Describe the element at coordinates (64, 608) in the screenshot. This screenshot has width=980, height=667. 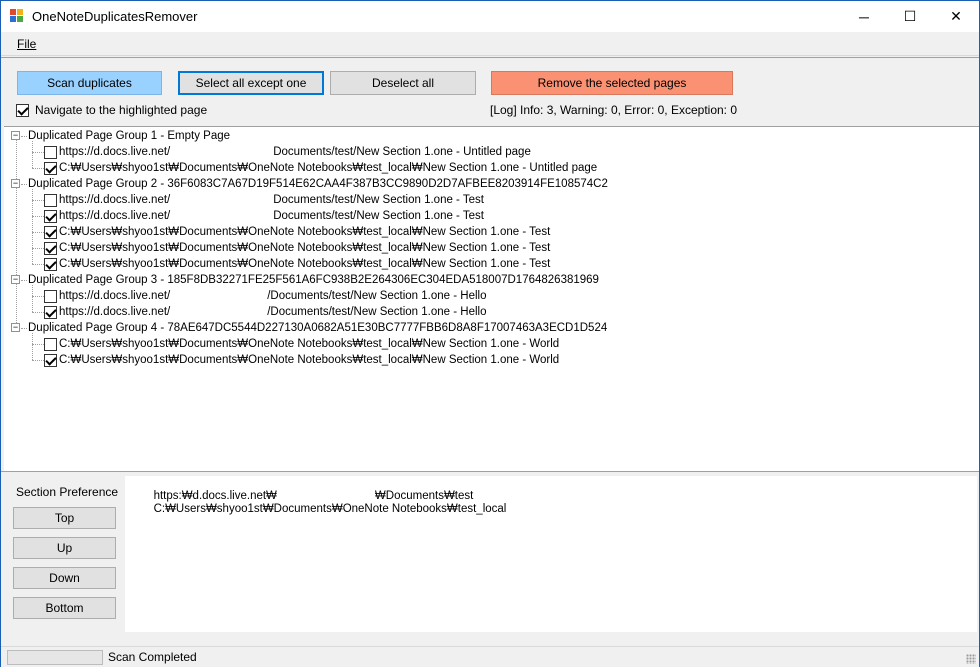
I see `bottom-button: Bottom` at that location.